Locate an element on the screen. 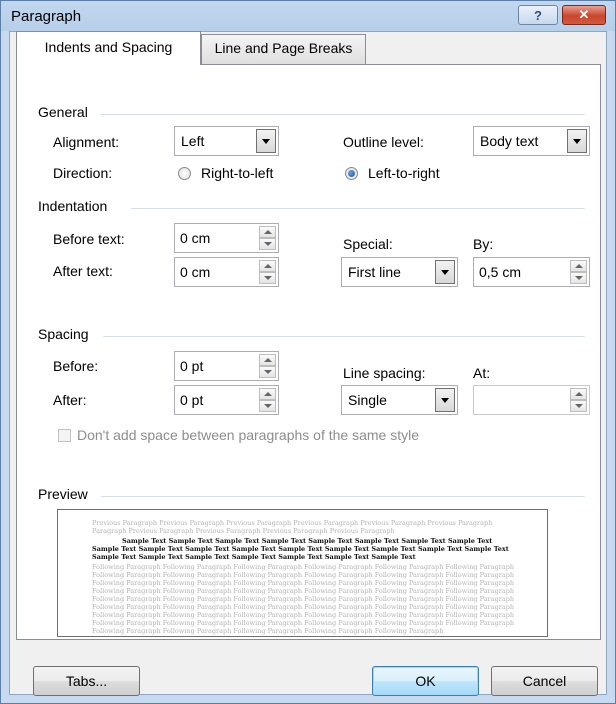 The image size is (616, 704). cancel-button-label: Cancel is located at coordinates (544, 681).